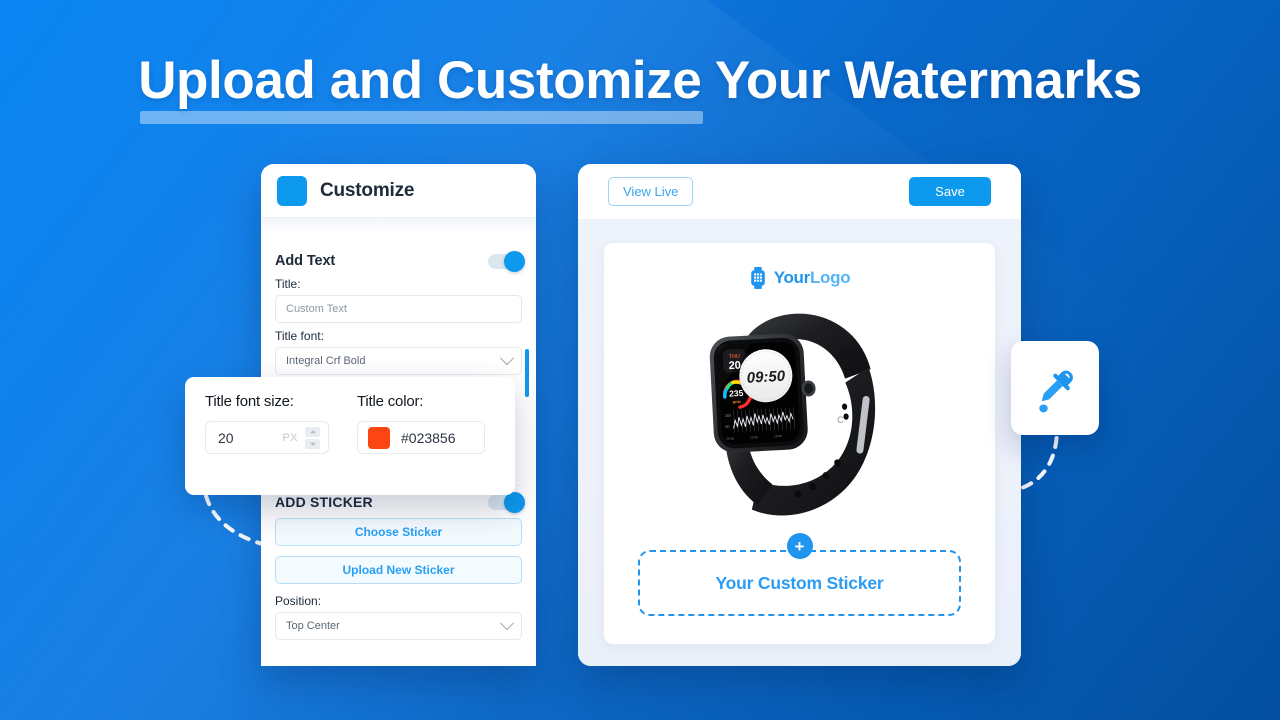 The width and height of the screenshot is (1280, 720). I want to click on svg-text: 200, so click(727, 416).